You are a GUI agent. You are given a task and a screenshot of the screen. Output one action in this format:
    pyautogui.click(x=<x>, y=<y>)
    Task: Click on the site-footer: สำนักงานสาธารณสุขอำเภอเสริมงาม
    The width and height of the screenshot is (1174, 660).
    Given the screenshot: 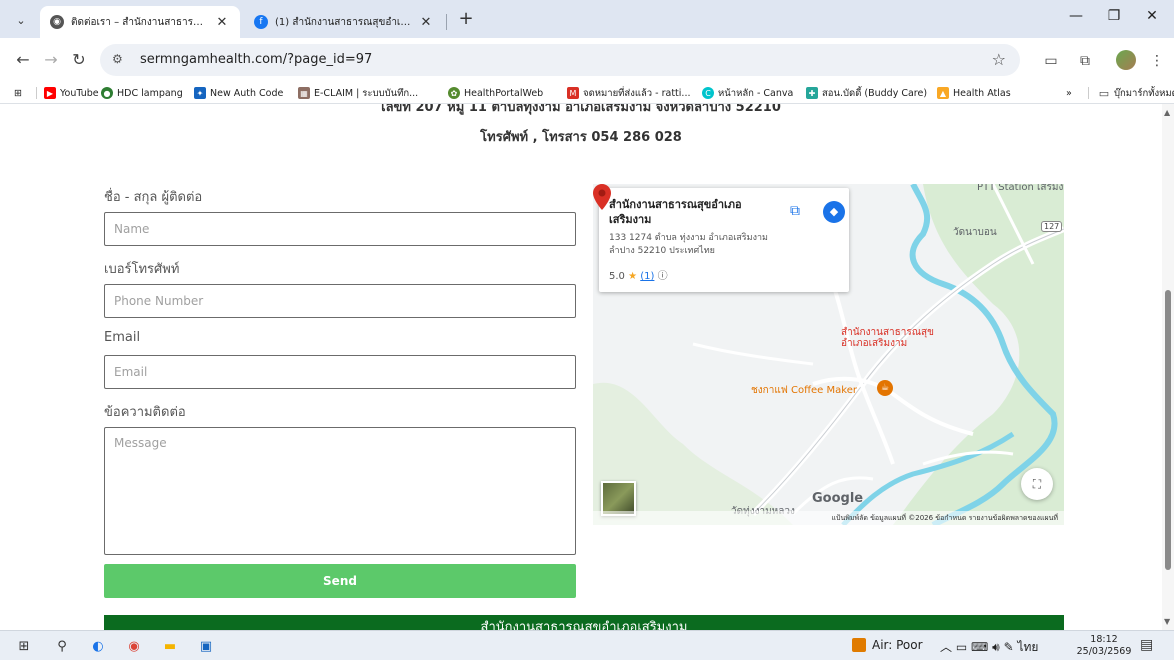 What is the action you would take?
    pyautogui.click(x=584, y=622)
    